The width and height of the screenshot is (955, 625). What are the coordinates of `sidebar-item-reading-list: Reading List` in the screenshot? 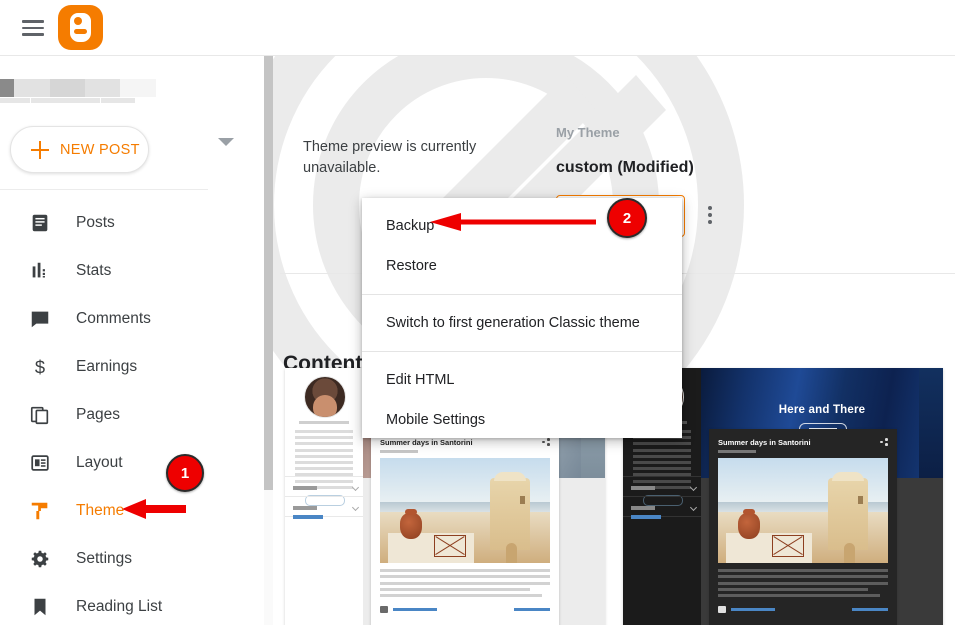 It's located at (132, 604).